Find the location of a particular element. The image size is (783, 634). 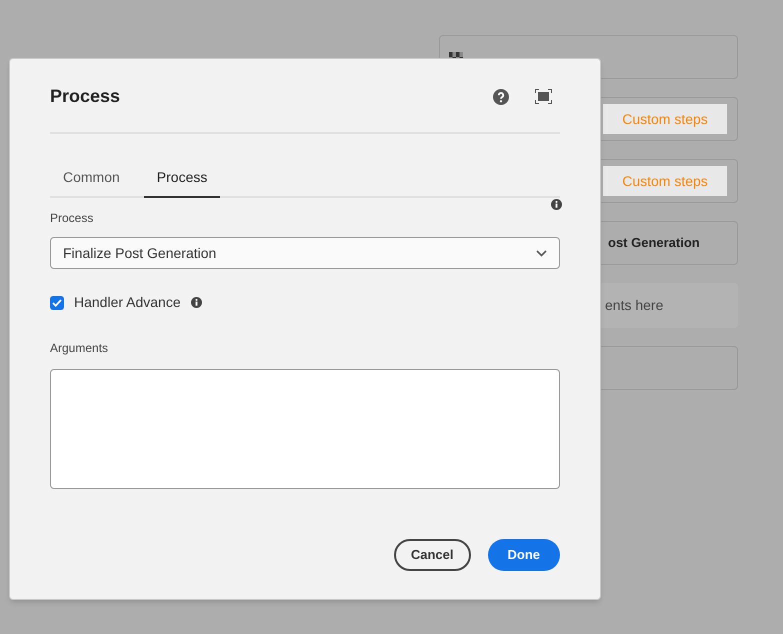

cancel-button: Cancel is located at coordinates (432, 555).